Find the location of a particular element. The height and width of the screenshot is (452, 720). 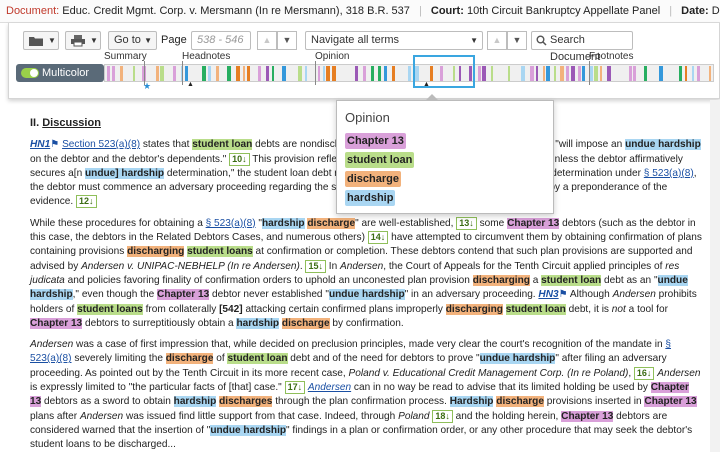

popup-term-chapter13: Chapter 13 is located at coordinates (375, 141).